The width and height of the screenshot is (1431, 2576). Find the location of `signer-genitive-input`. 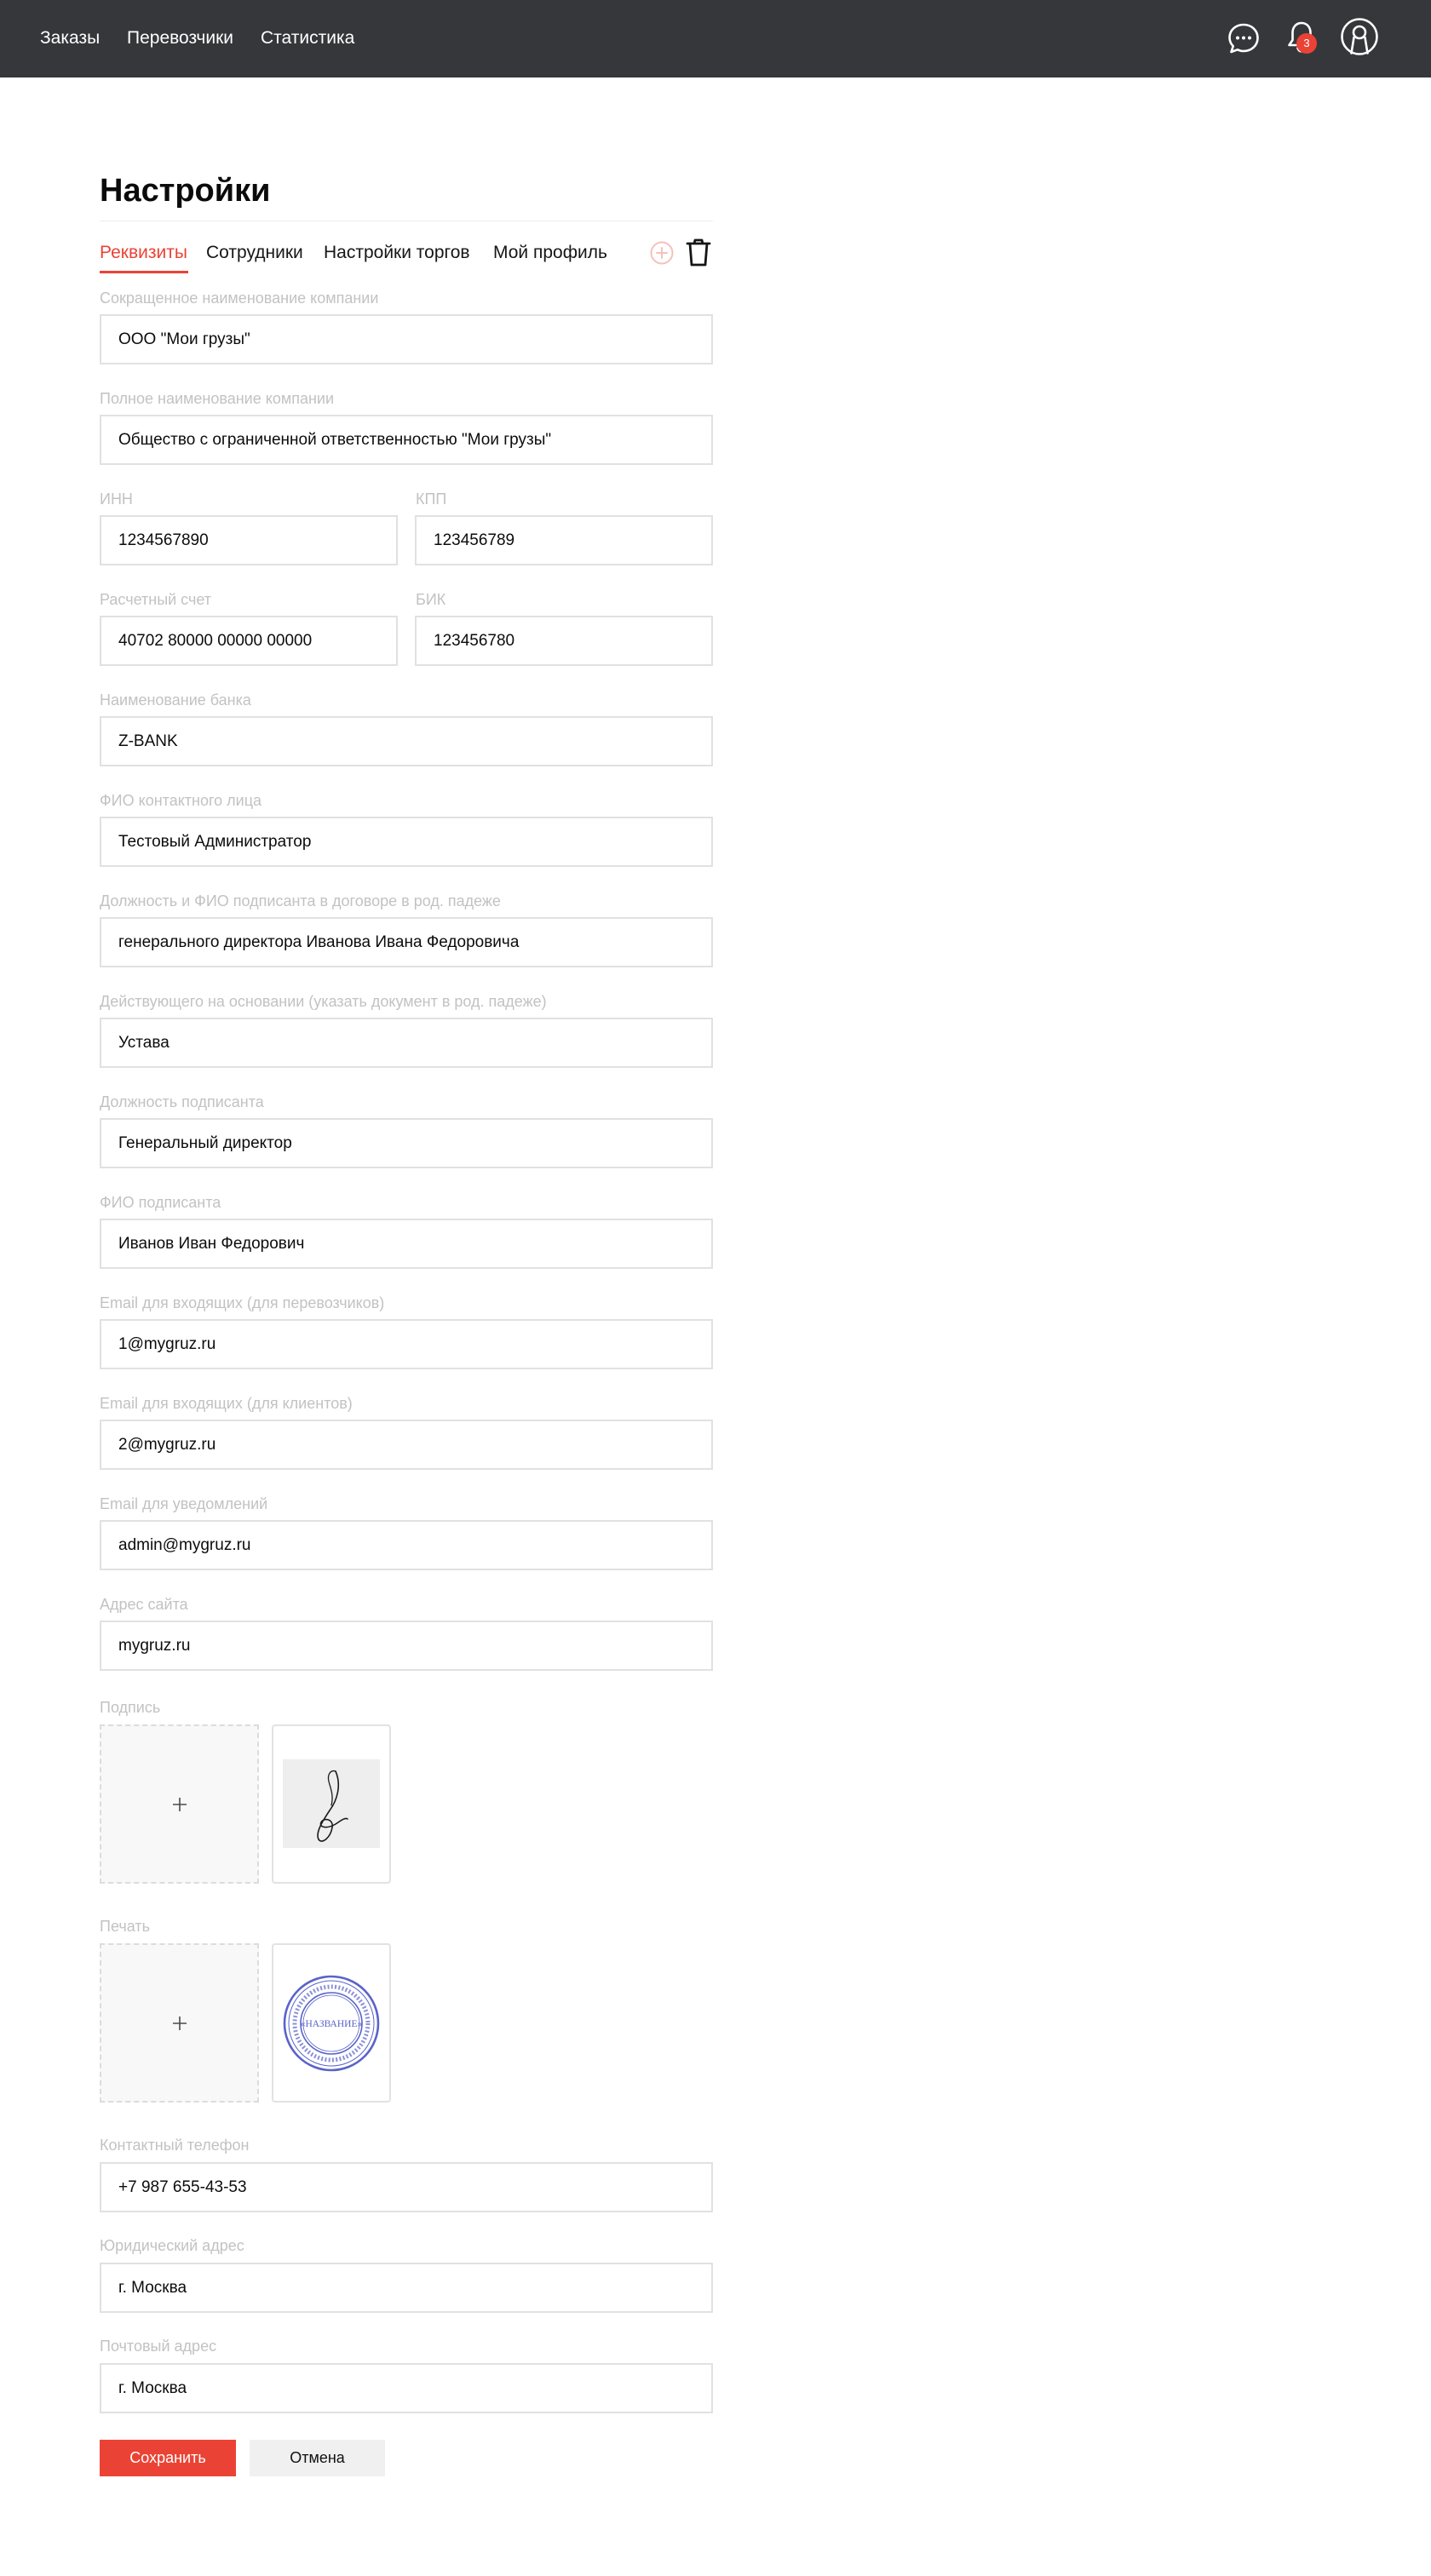

signer-genitive-input is located at coordinates (406, 942).